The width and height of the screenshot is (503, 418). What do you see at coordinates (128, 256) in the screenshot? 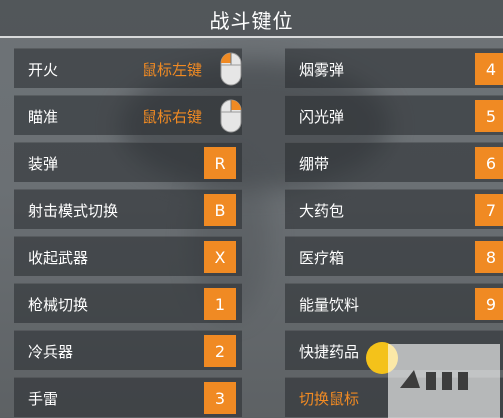
I see `keybind-row-holster: 收起武器 X` at bounding box center [128, 256].